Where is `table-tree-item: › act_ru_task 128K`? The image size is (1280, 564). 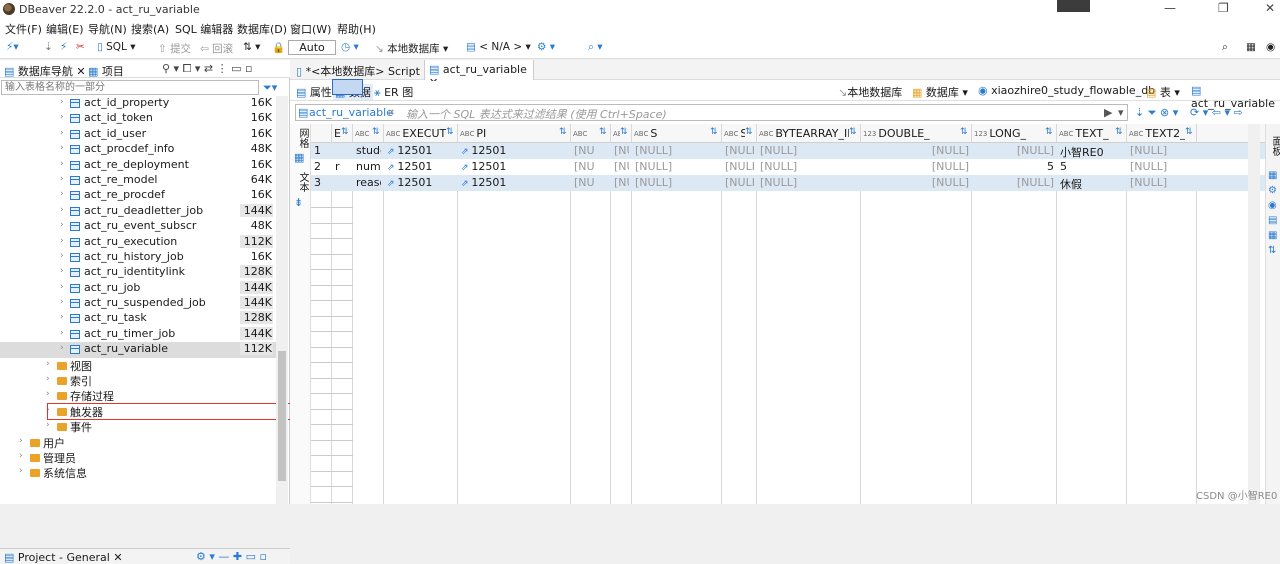
table-tree-item: › act_ru_task 128K is located at coordinates (138, 318).